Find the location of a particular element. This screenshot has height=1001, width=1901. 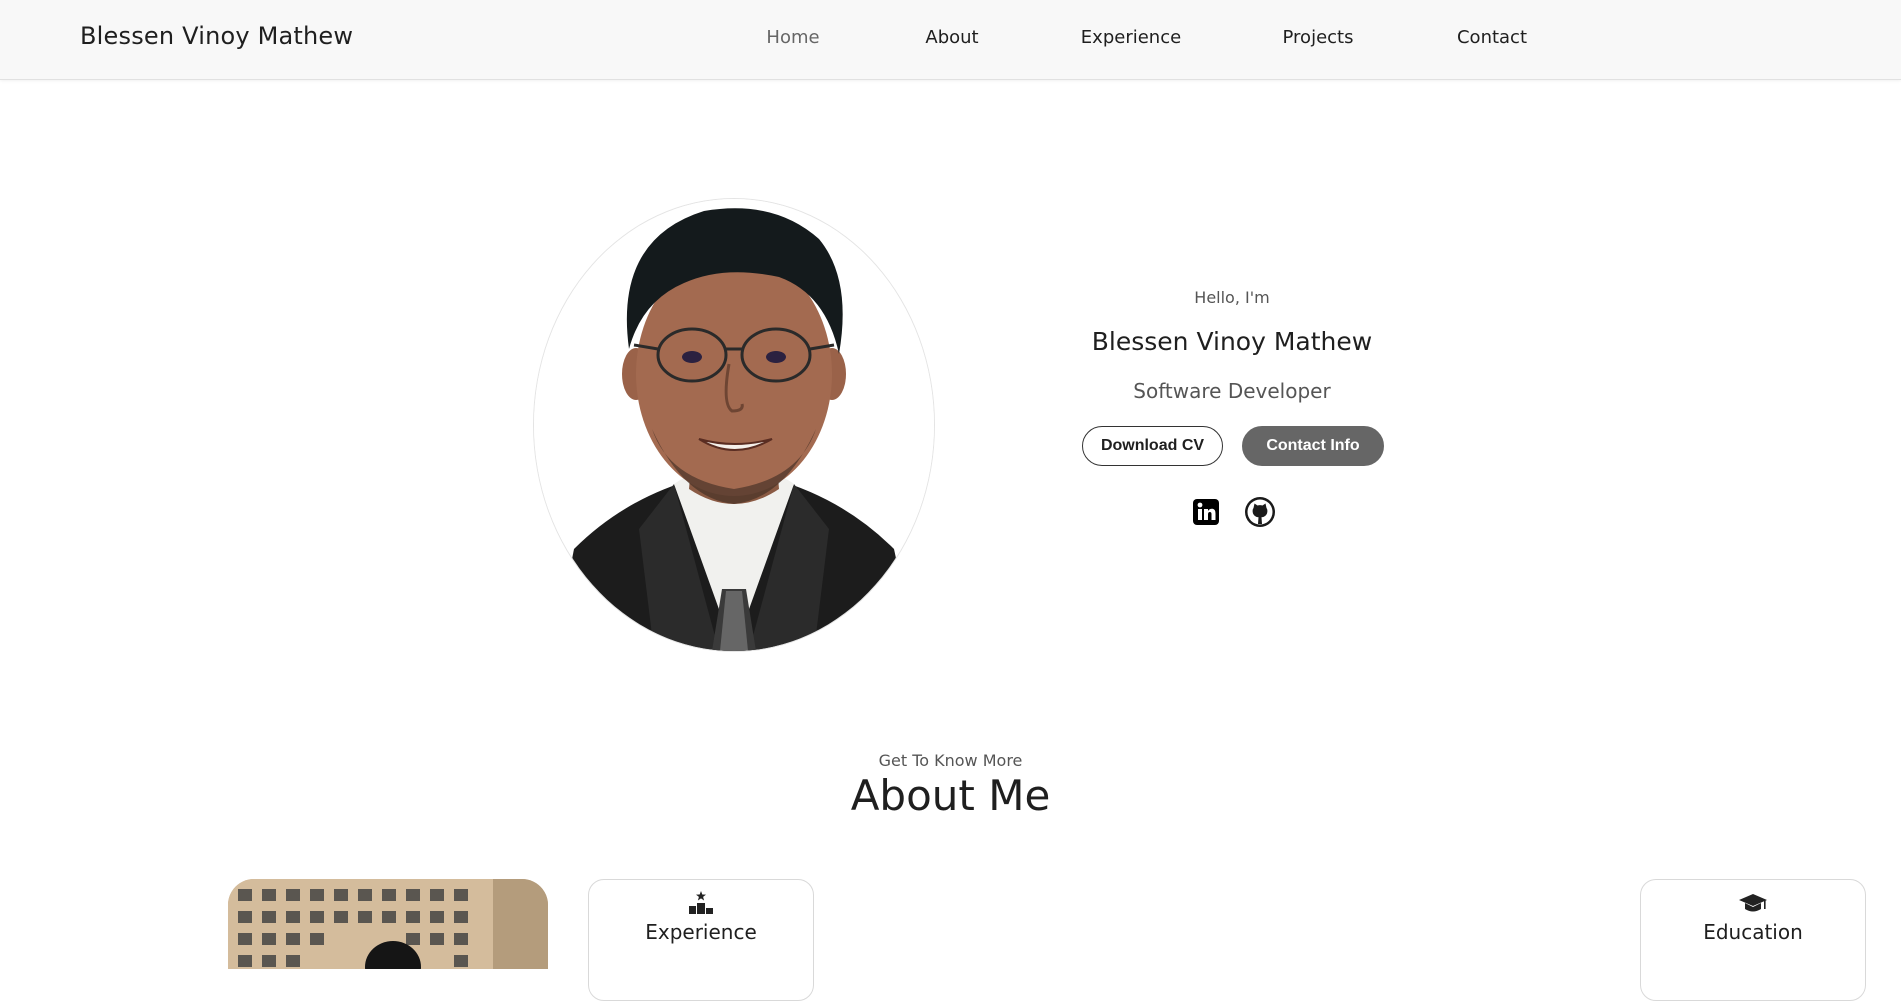

nav-link-about: About is located at coordinates (951, 37).